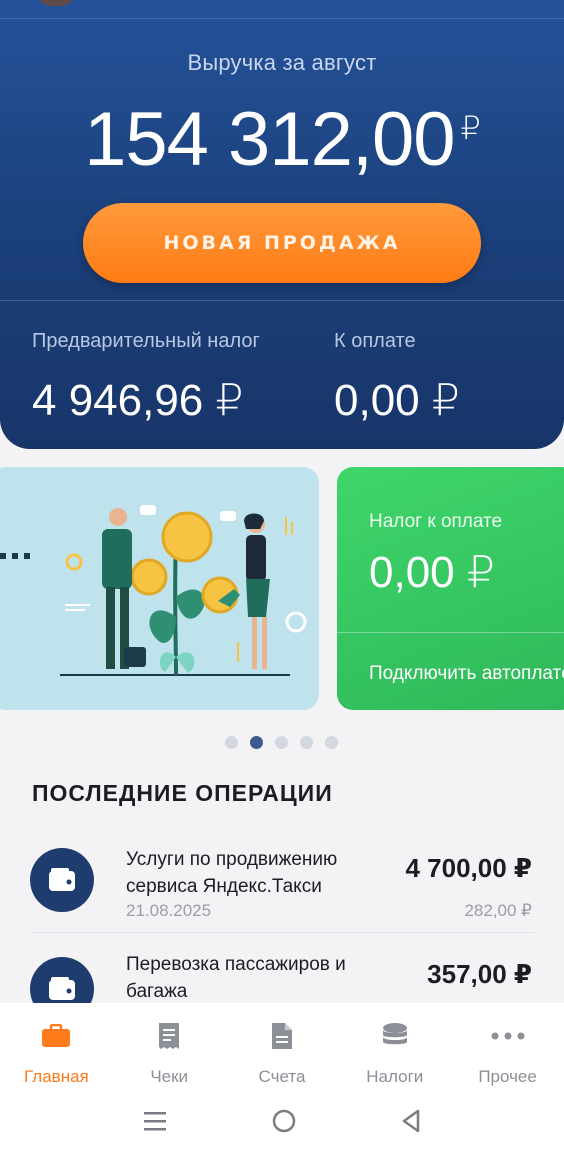 This screenshot has height=1154, width=564. I want to click on briefcase-icon, so click(56, 1036).